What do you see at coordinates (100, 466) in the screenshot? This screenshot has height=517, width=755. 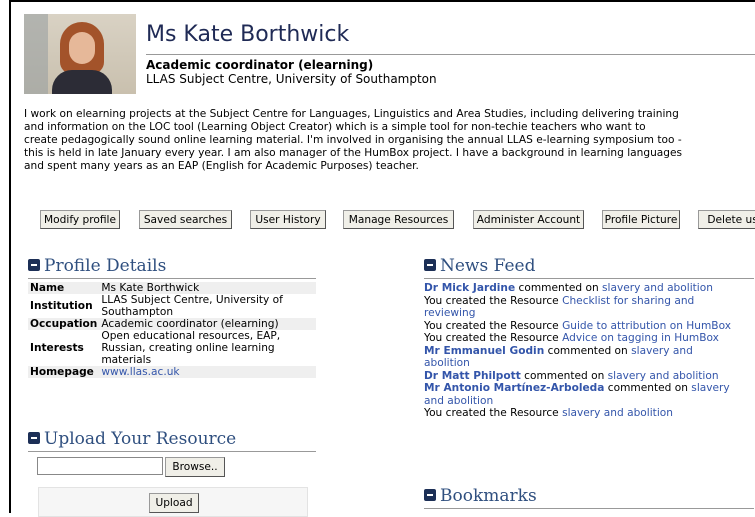 I see `file-path-input` at bounding box center [100, 466].